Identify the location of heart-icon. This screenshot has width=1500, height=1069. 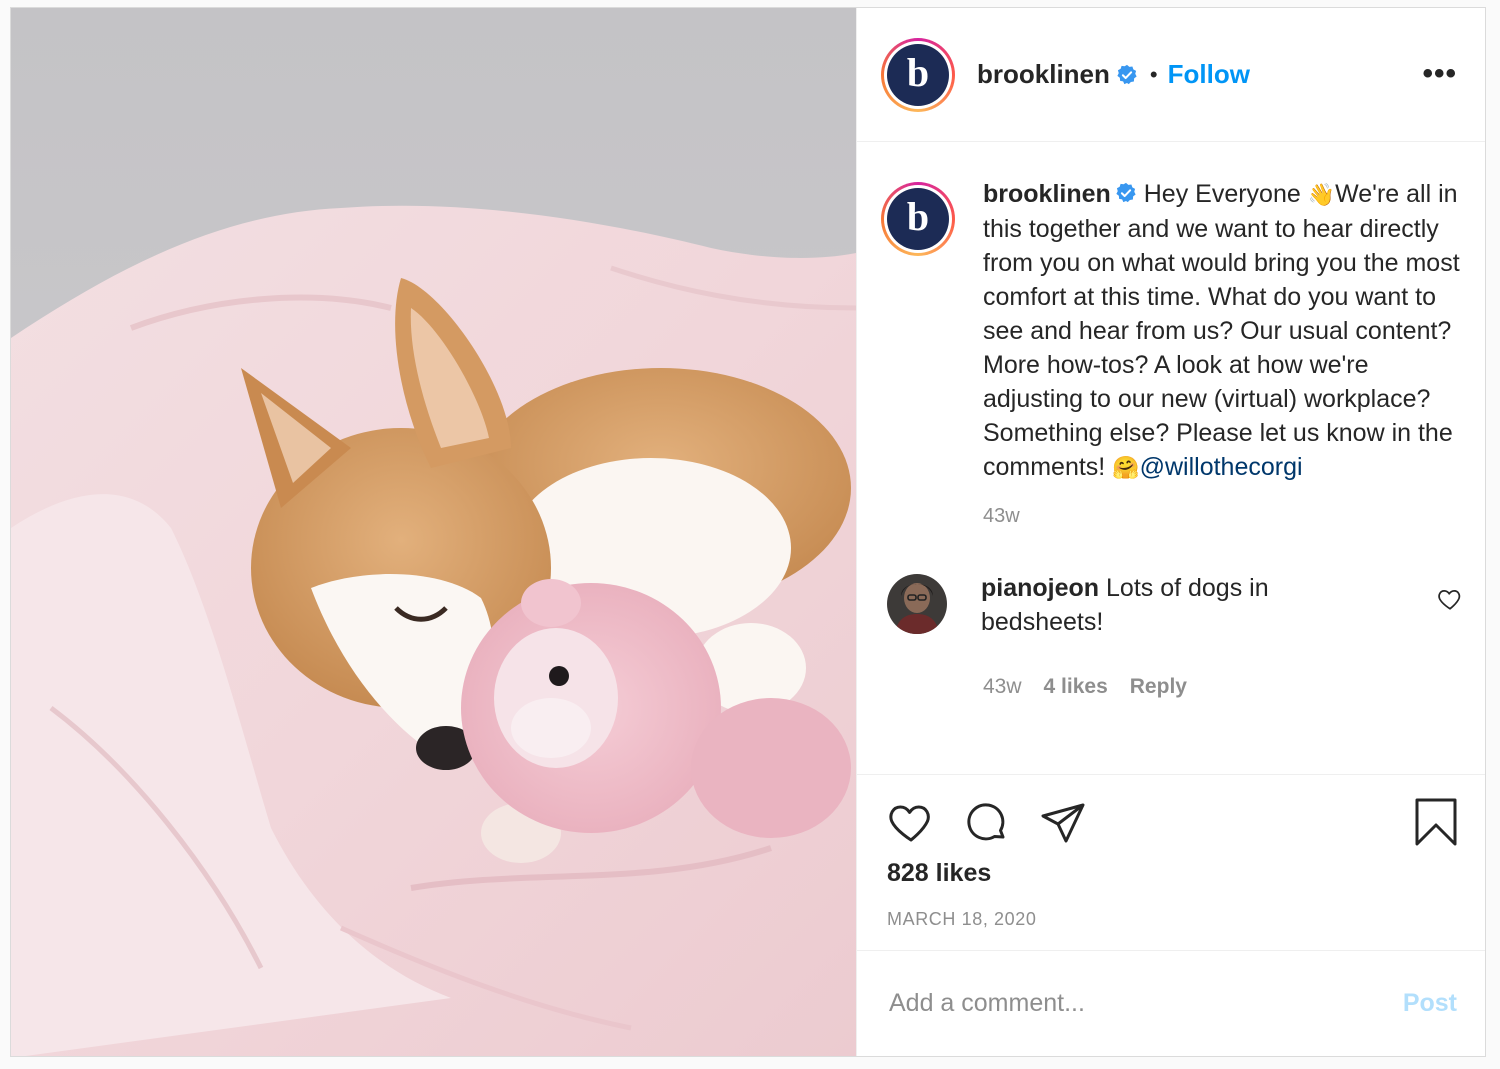
(911, 823).